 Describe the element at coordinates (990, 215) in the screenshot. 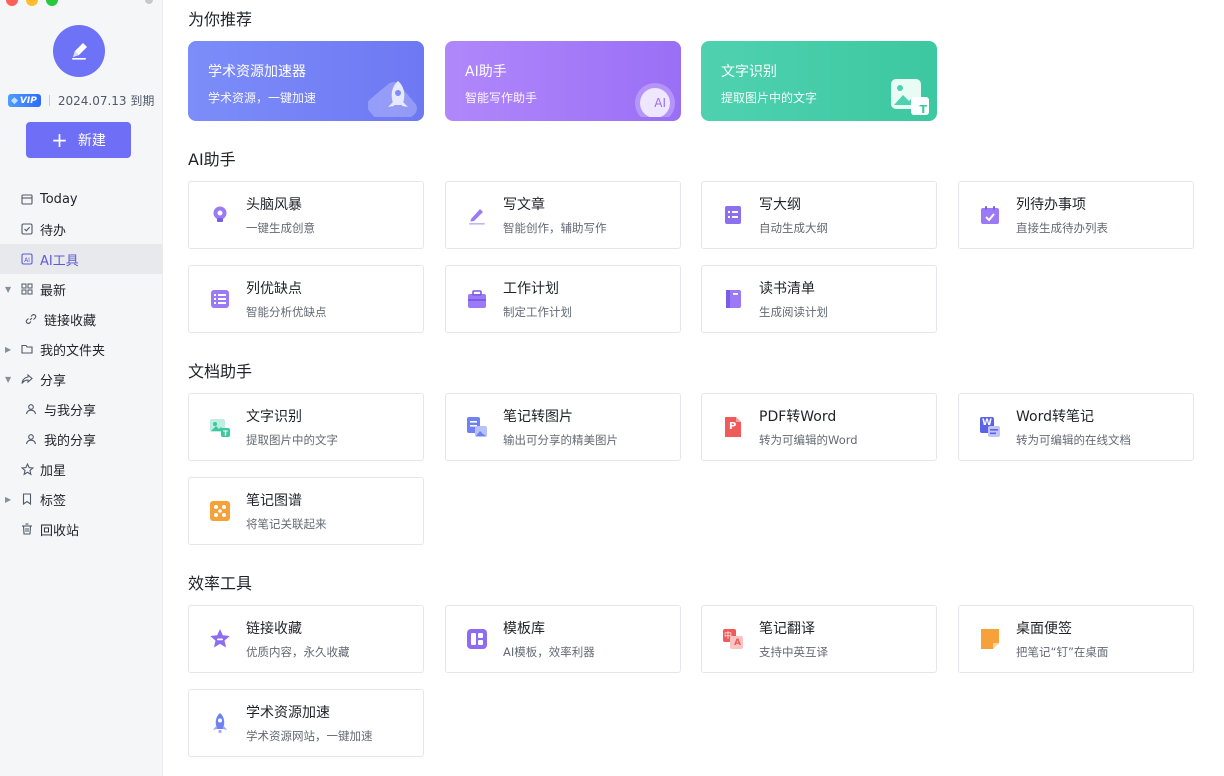

I see `calendar-check-icon` at that location.